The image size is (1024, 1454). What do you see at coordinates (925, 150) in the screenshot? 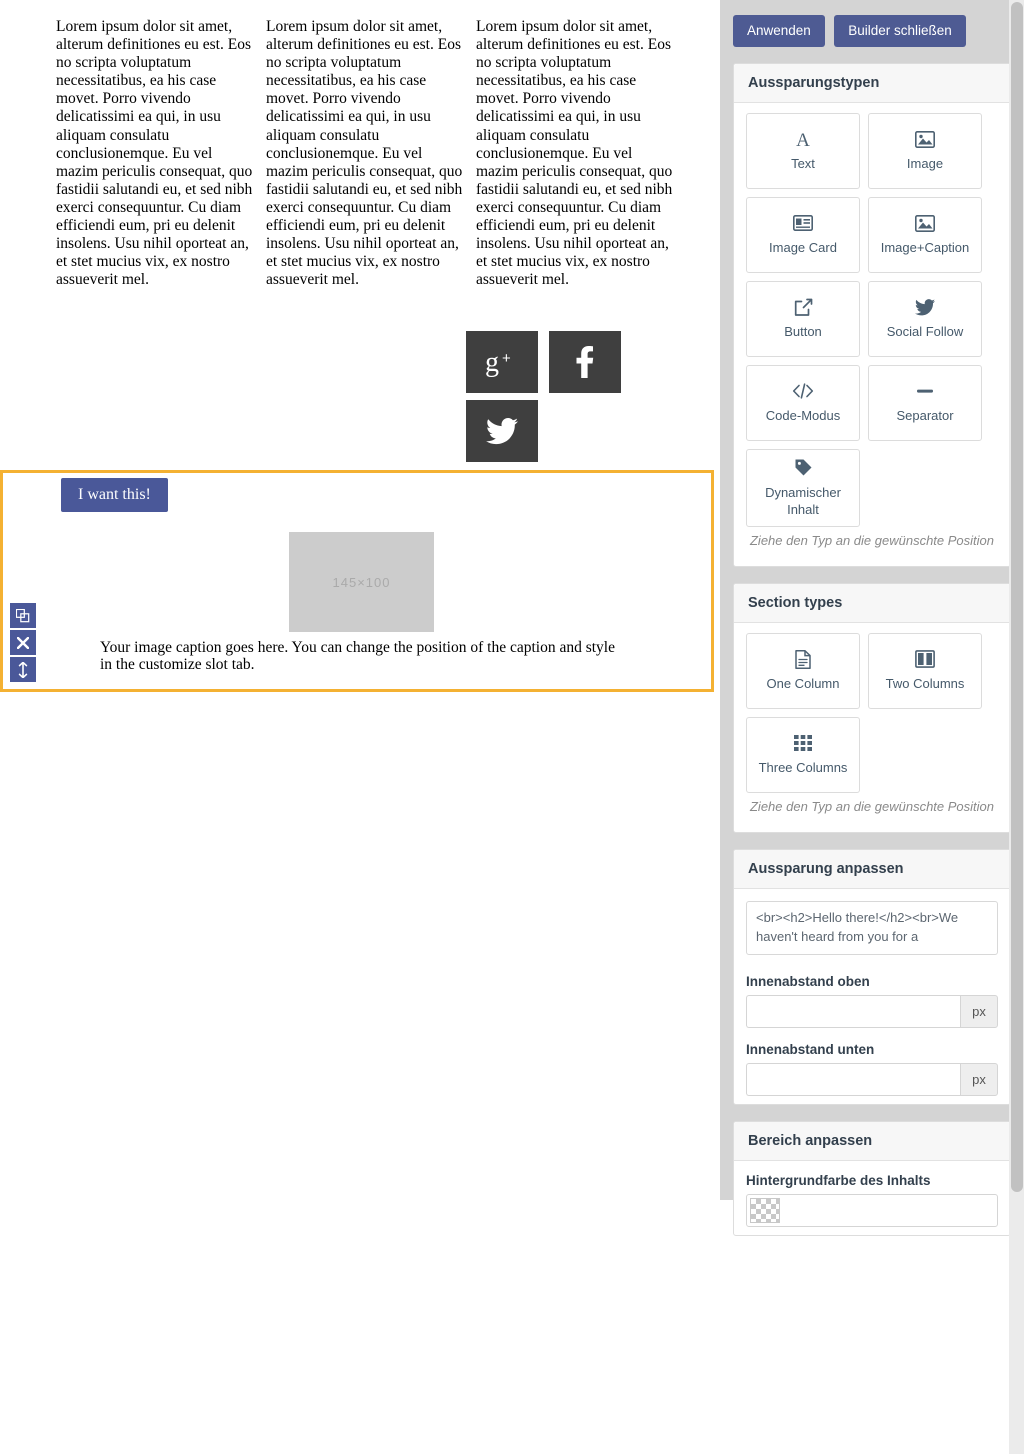
I see `slot-tile-image: Image` at bounding box center [925, 150].